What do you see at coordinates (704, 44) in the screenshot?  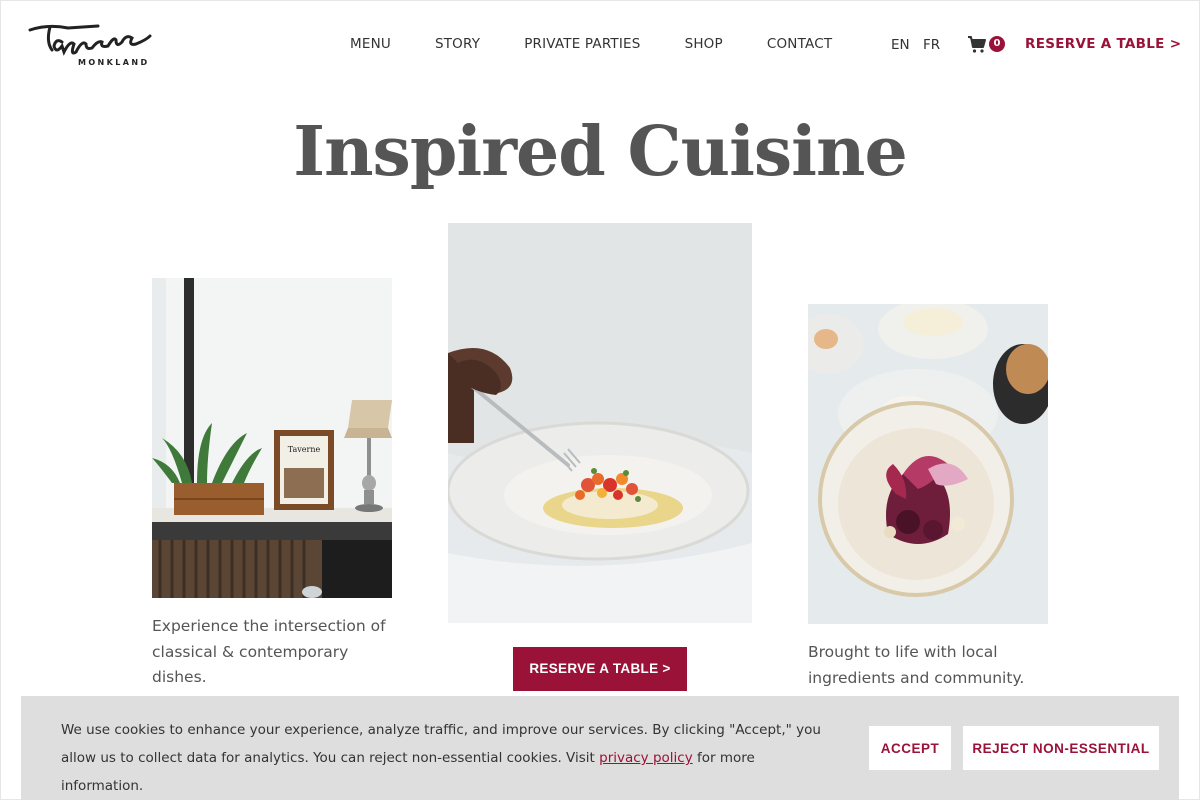 I see `nav-shop: SHOP` at bounding box center [704, 44].